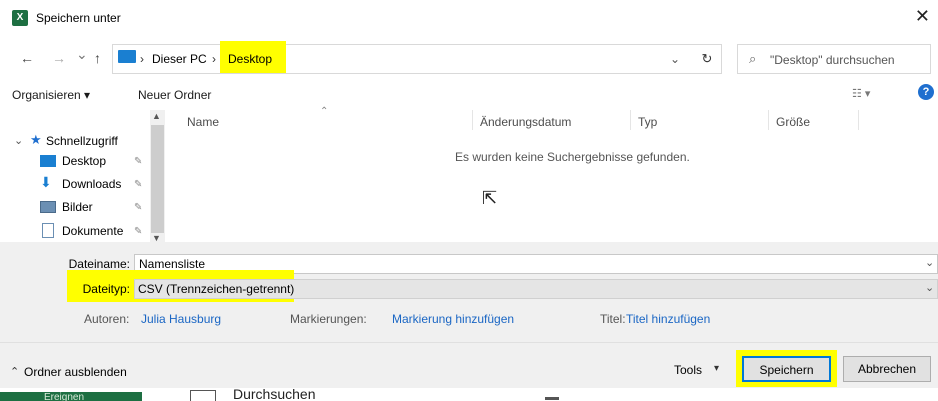  I want to click on sort-indicator-icon: ⌃, so click(324, 111).